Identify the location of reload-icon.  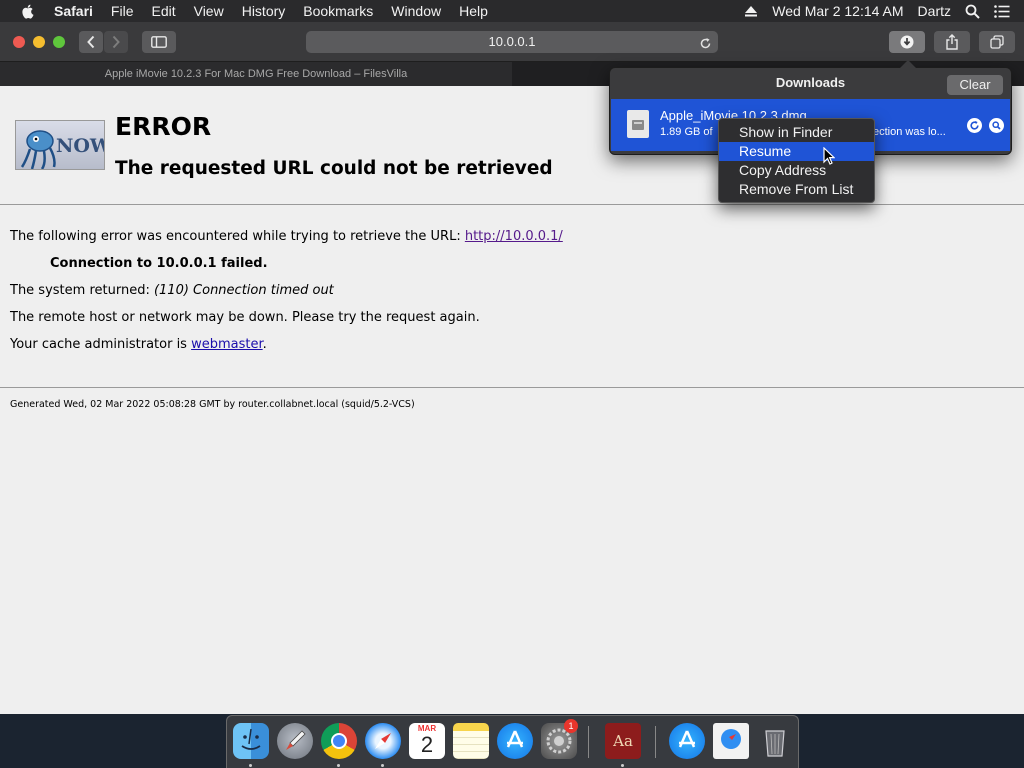
(705, 46).